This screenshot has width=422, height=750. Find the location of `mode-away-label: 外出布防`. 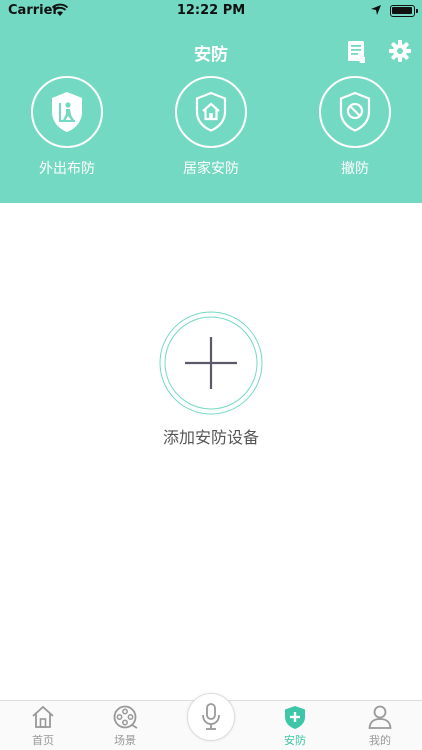

mode-away-label: 外出布防 is located at coordinates (67, 169).